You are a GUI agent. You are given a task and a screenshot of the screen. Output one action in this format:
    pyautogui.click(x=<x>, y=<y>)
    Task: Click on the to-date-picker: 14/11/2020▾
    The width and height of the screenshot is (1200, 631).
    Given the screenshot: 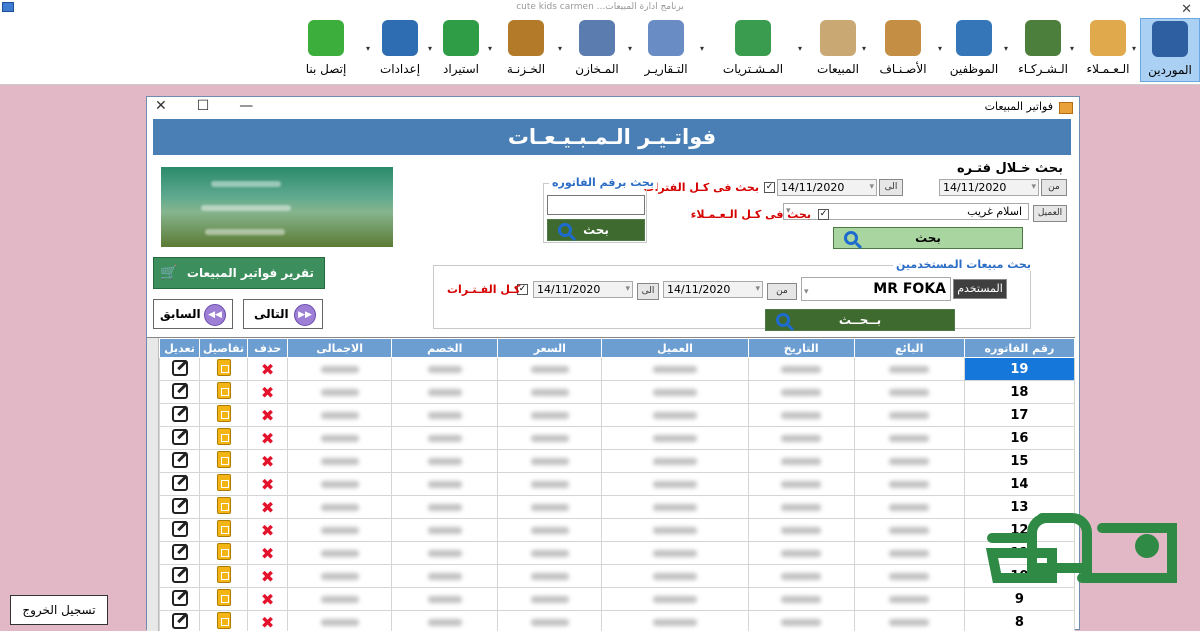 What is the action you would take?
    pyautogui.click(x=827, y=187)
    